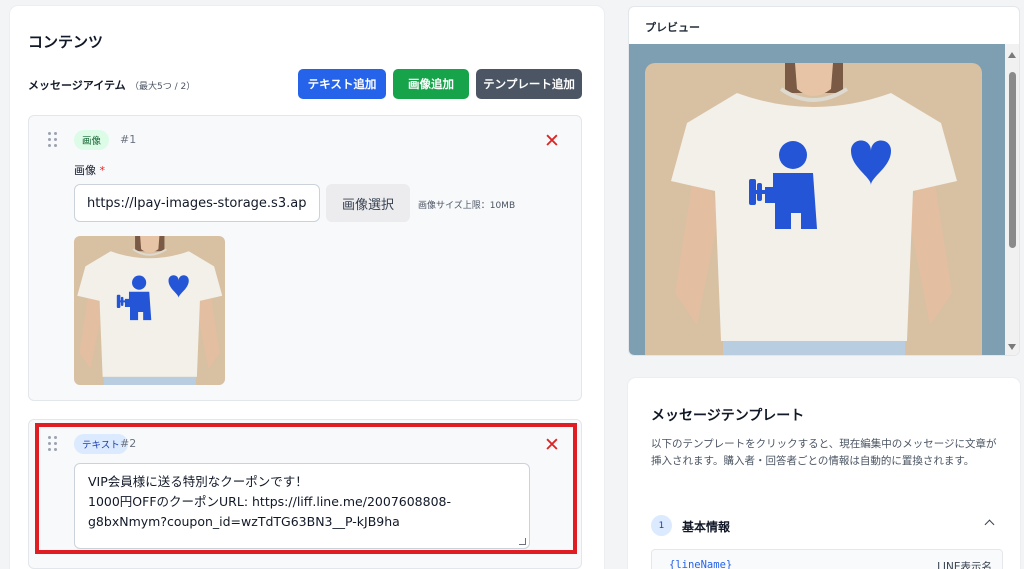  I want to click on message-items-label: メッセージアイテム, so click(77, 85).